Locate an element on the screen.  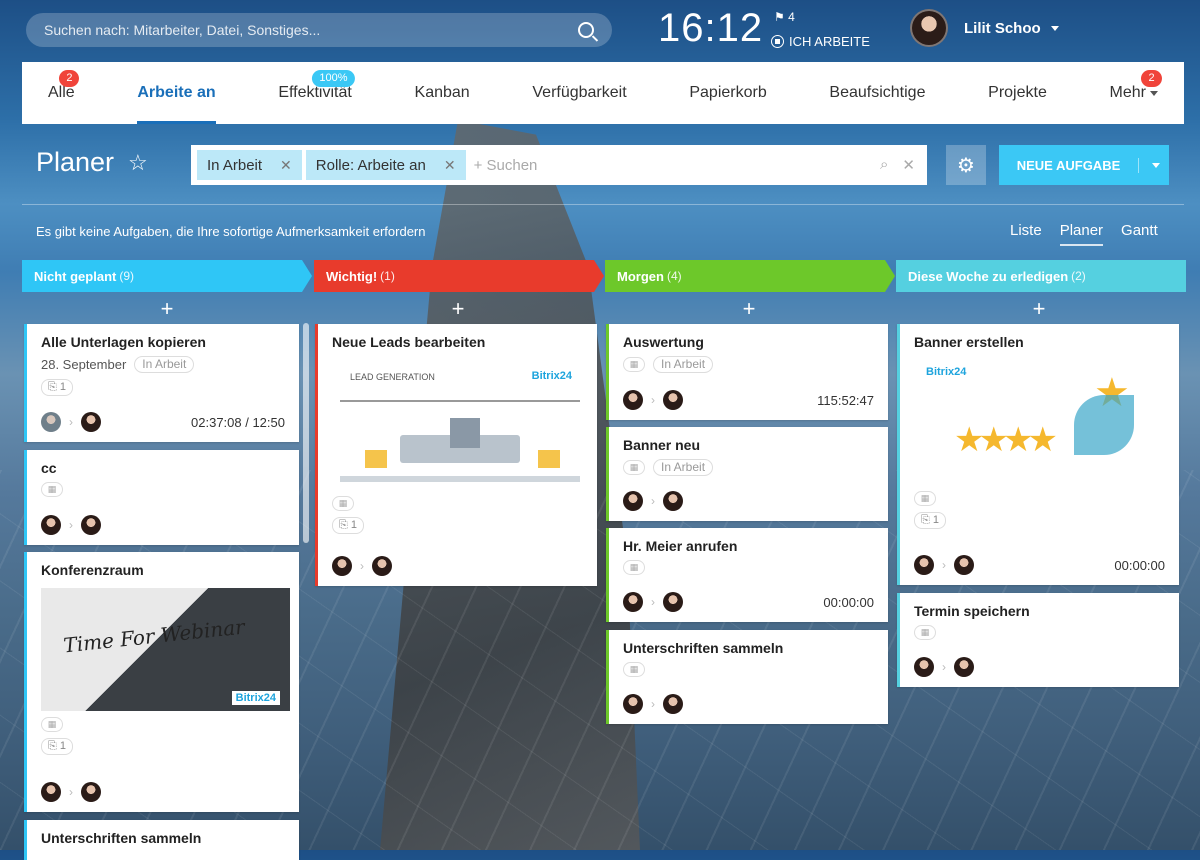
tab-beaufsichtige: Beaufsichtige is located at coordinates (877, 93).